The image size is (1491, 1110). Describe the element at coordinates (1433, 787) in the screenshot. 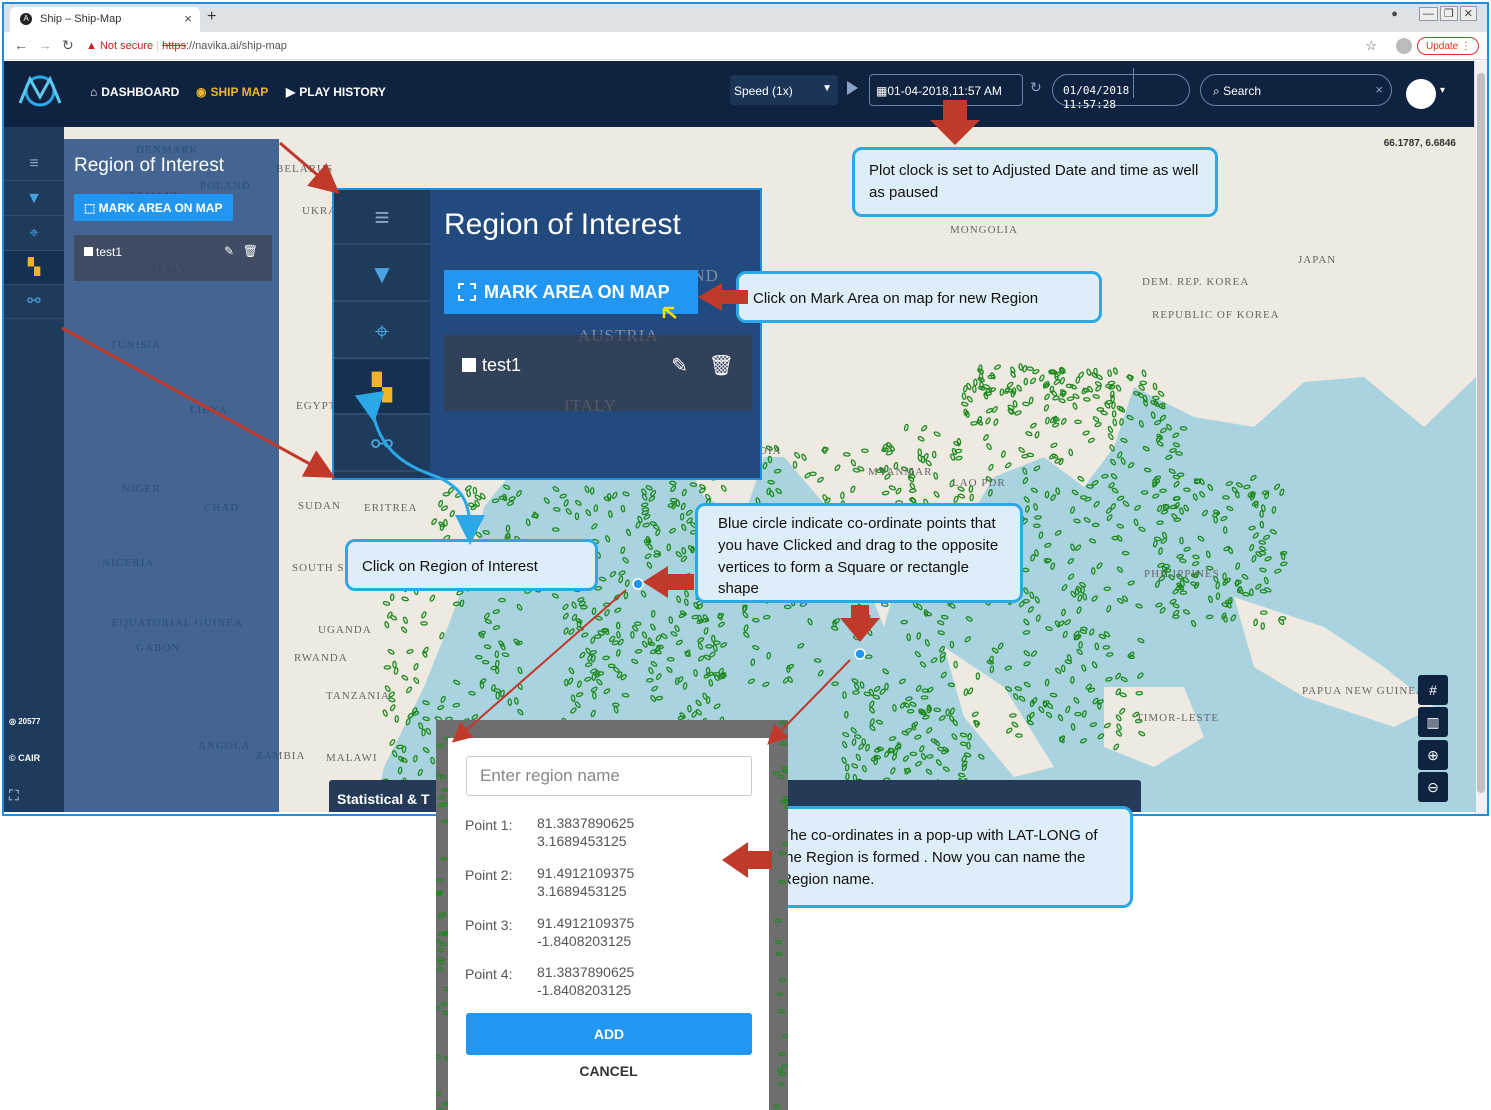

I see `zoom-out-icon: ⊖` at that location.